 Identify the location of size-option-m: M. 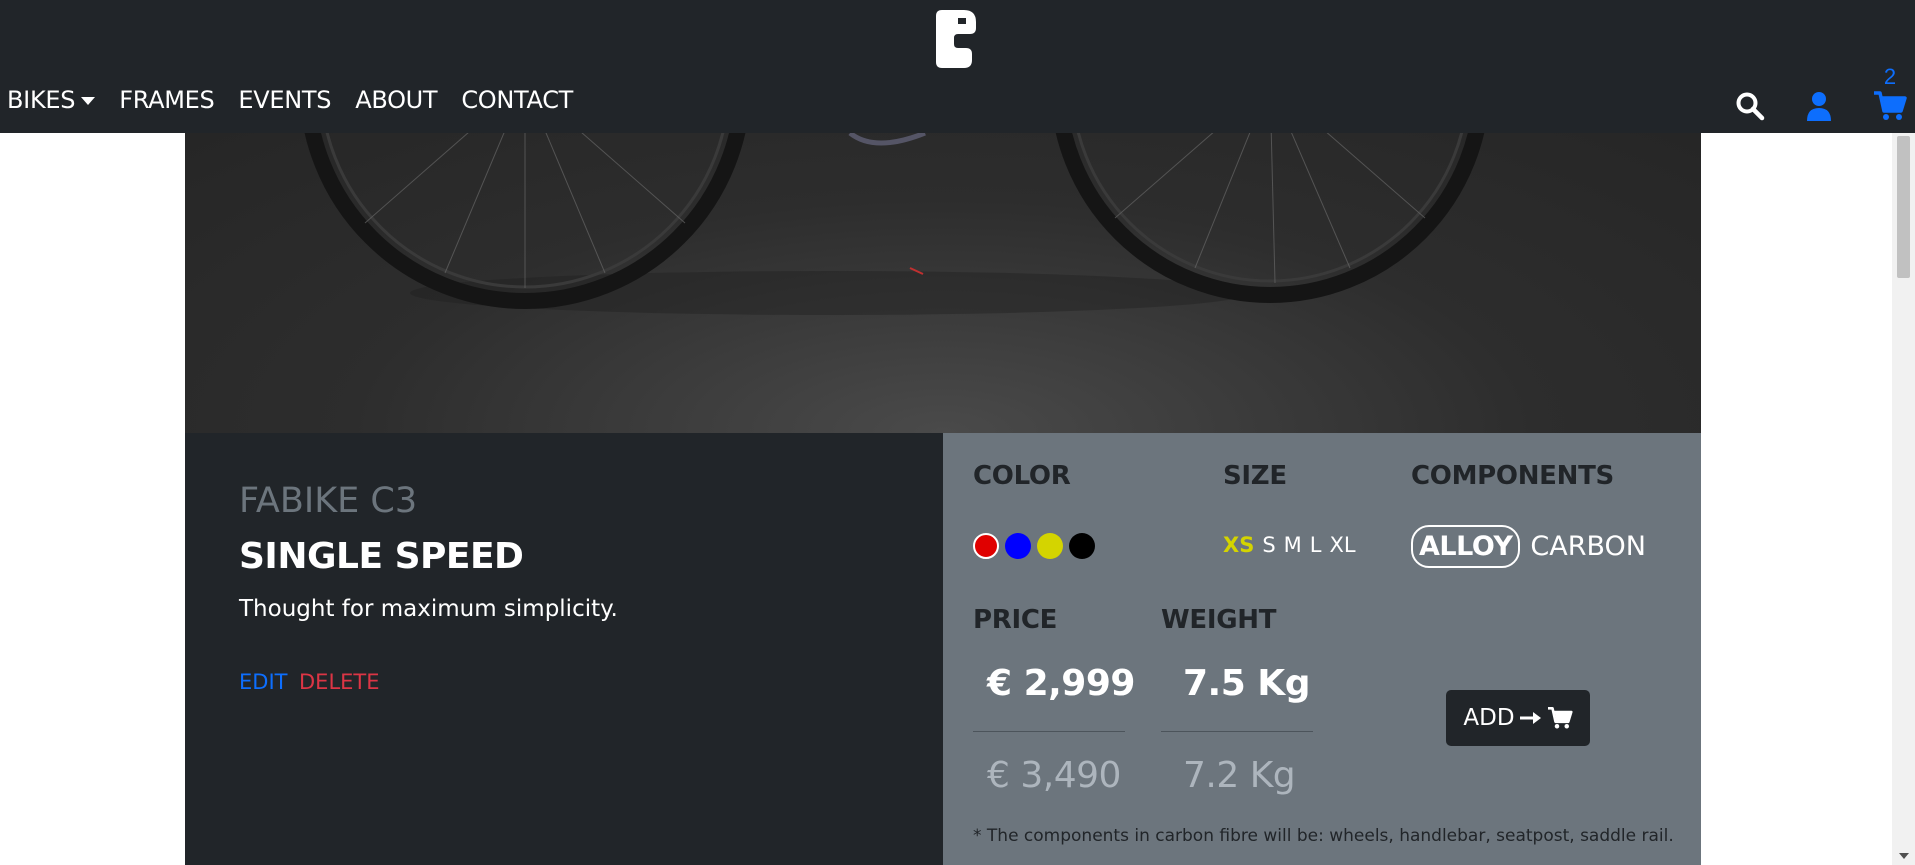
(1293, 545).